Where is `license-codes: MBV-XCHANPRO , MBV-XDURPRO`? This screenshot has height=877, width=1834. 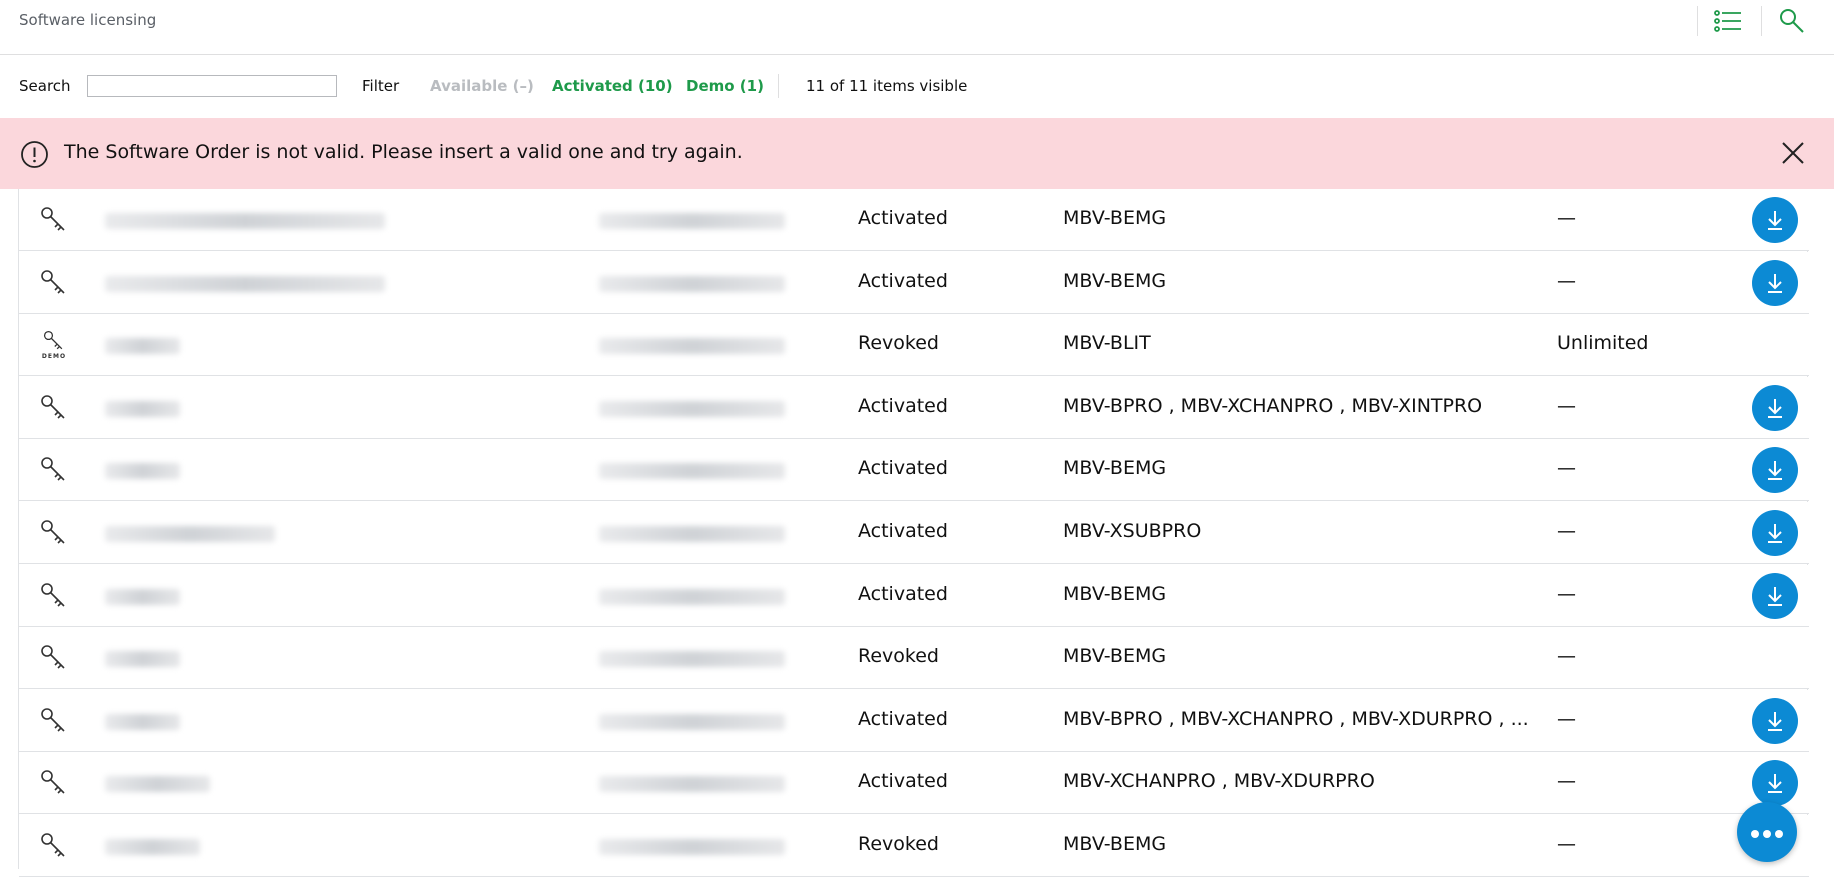 license-codes: MBV-XCHANPRO , MBV-XDURPRO is located at coordinates (1219, 781).